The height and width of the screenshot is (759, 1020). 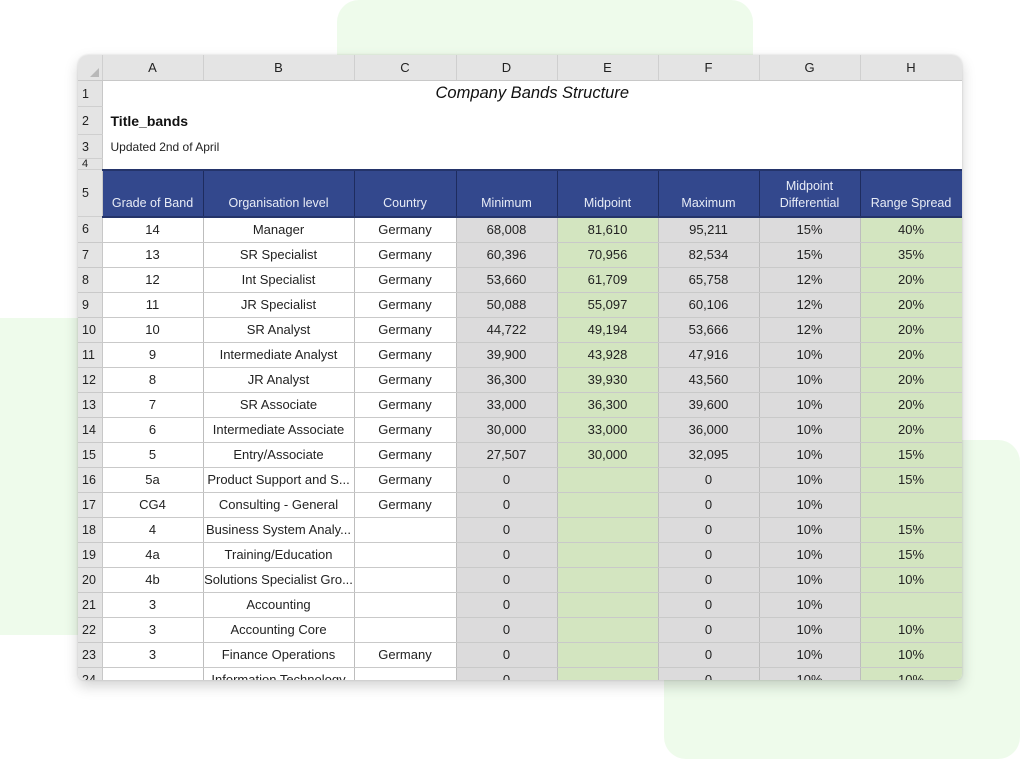 I want to click on column-header-e: E, so click(x=608, y=68).